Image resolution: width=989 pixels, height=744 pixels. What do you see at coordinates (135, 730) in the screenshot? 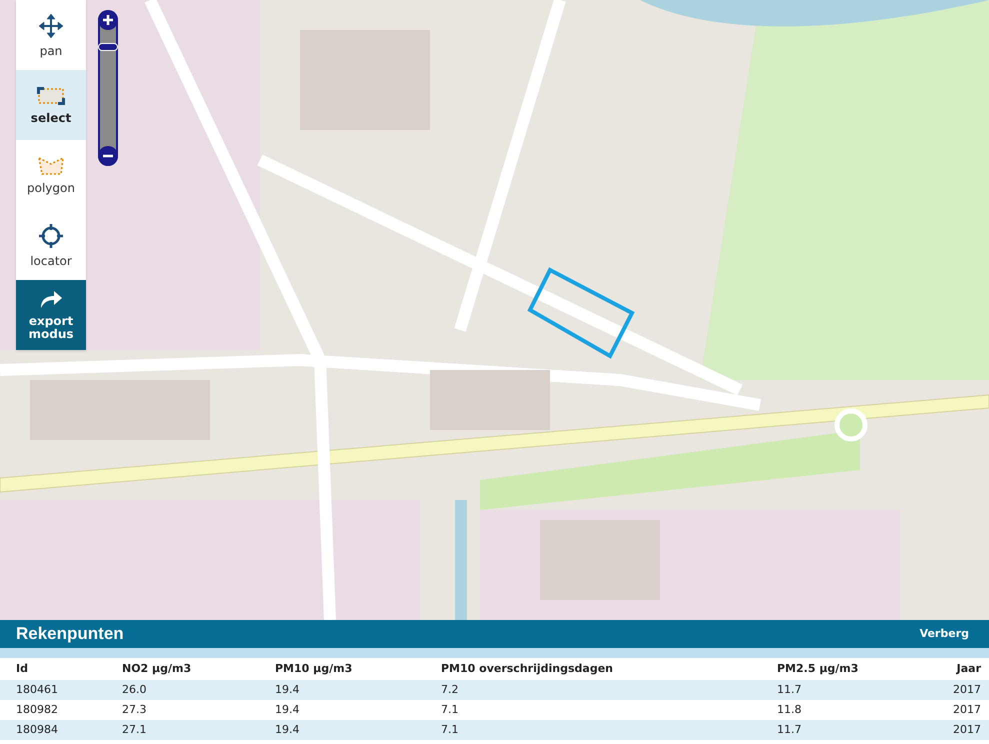
I see `table-cell-text: 27.1` at bounding box center [135, 730].